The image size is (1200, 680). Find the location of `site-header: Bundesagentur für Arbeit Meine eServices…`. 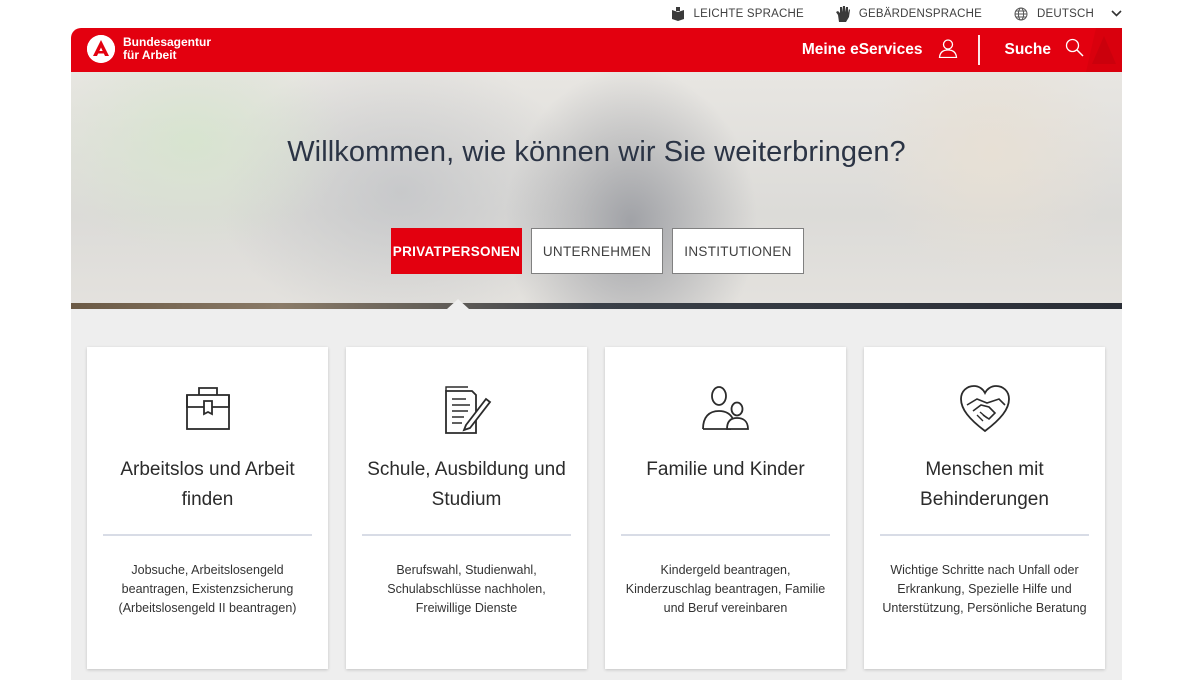

site-header: Bundesagentur für Arbeit Meine eServices… is located at coordinates (596, 50).